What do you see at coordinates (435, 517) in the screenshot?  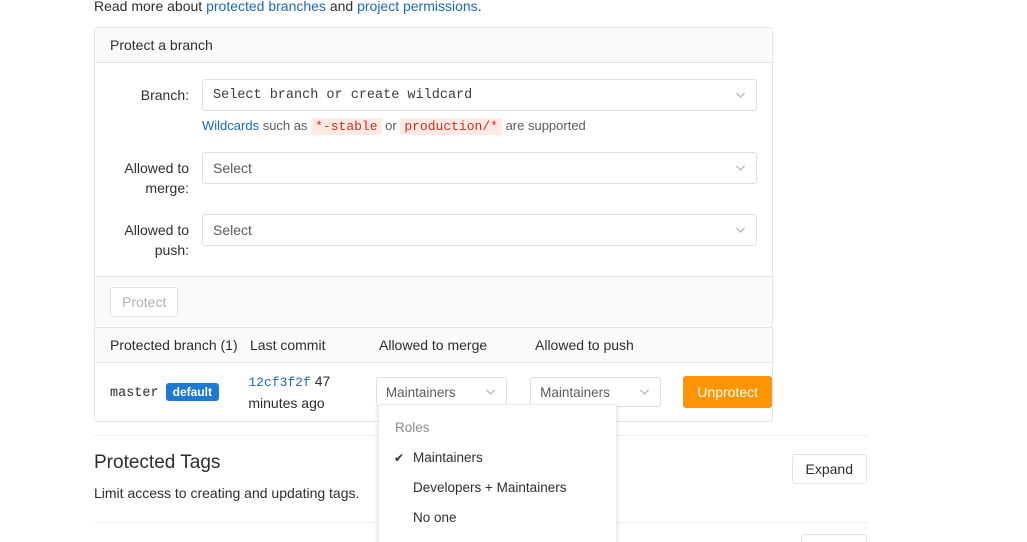 I see `dropdown-item-label: No one` at bounding box center [435, 517].